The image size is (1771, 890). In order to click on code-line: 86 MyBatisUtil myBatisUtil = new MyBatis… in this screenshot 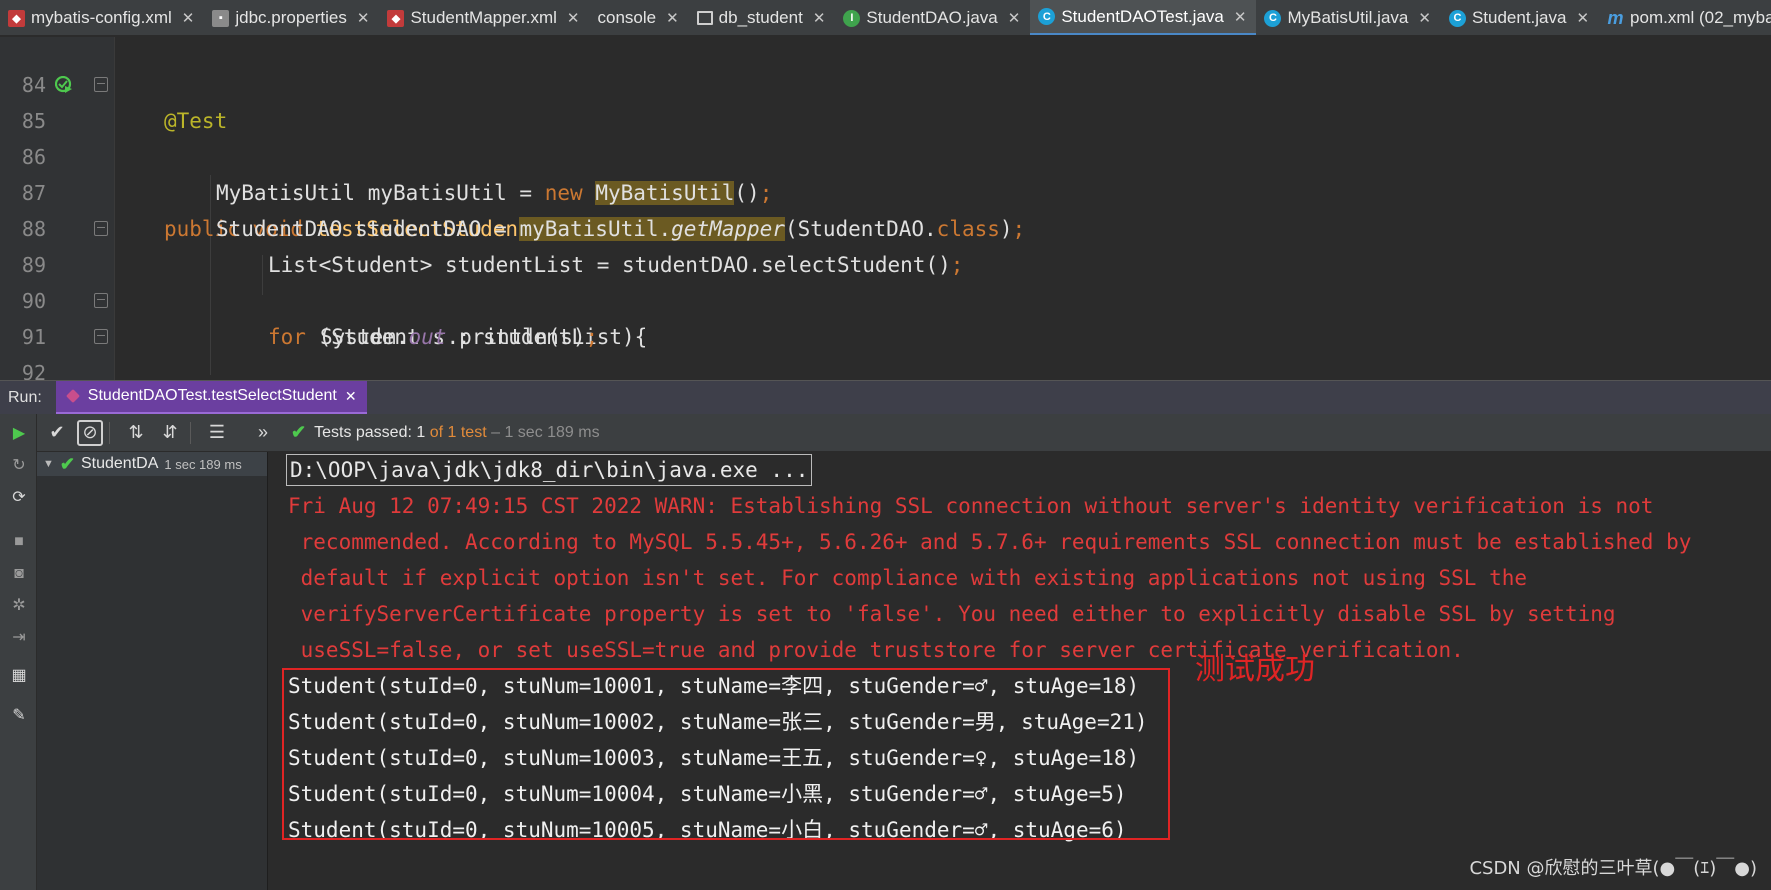, I will do `click(885, 154)`.